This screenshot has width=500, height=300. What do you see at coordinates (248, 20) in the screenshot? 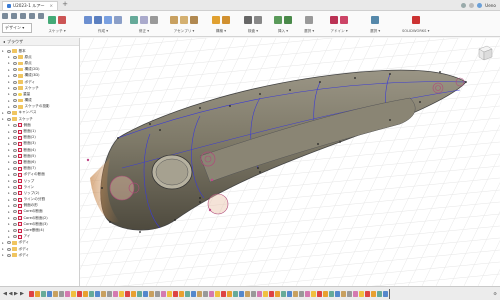
I see `measure-icon` at bounding box center [248, 20].